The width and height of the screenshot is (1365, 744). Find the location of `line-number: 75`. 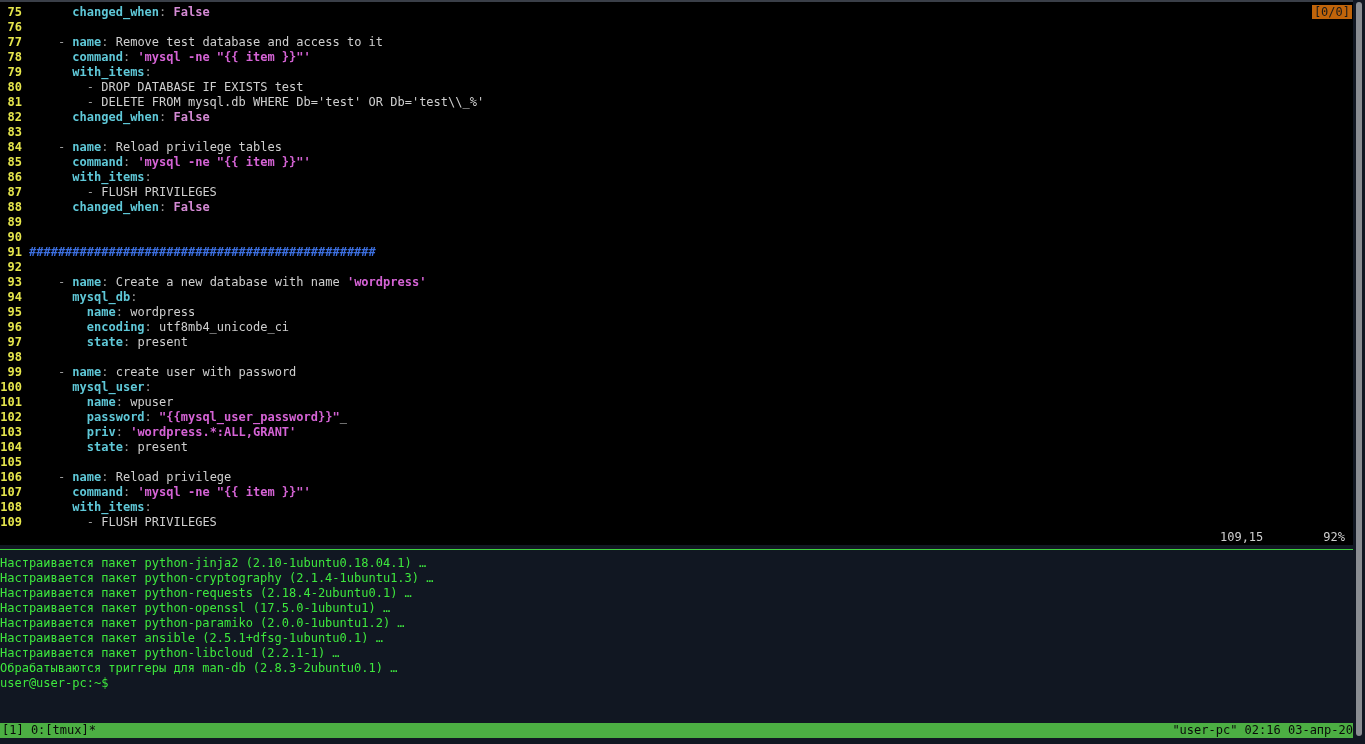

line-number: 75 is located at coordinates (14, 12).